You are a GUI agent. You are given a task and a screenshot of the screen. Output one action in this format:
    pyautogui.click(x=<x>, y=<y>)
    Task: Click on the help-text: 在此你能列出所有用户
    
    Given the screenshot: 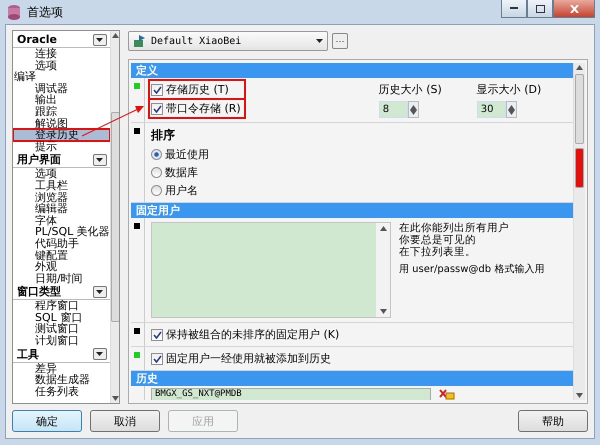 What is the action you would take?
    pyautogui.click(x=454, y=228)
    